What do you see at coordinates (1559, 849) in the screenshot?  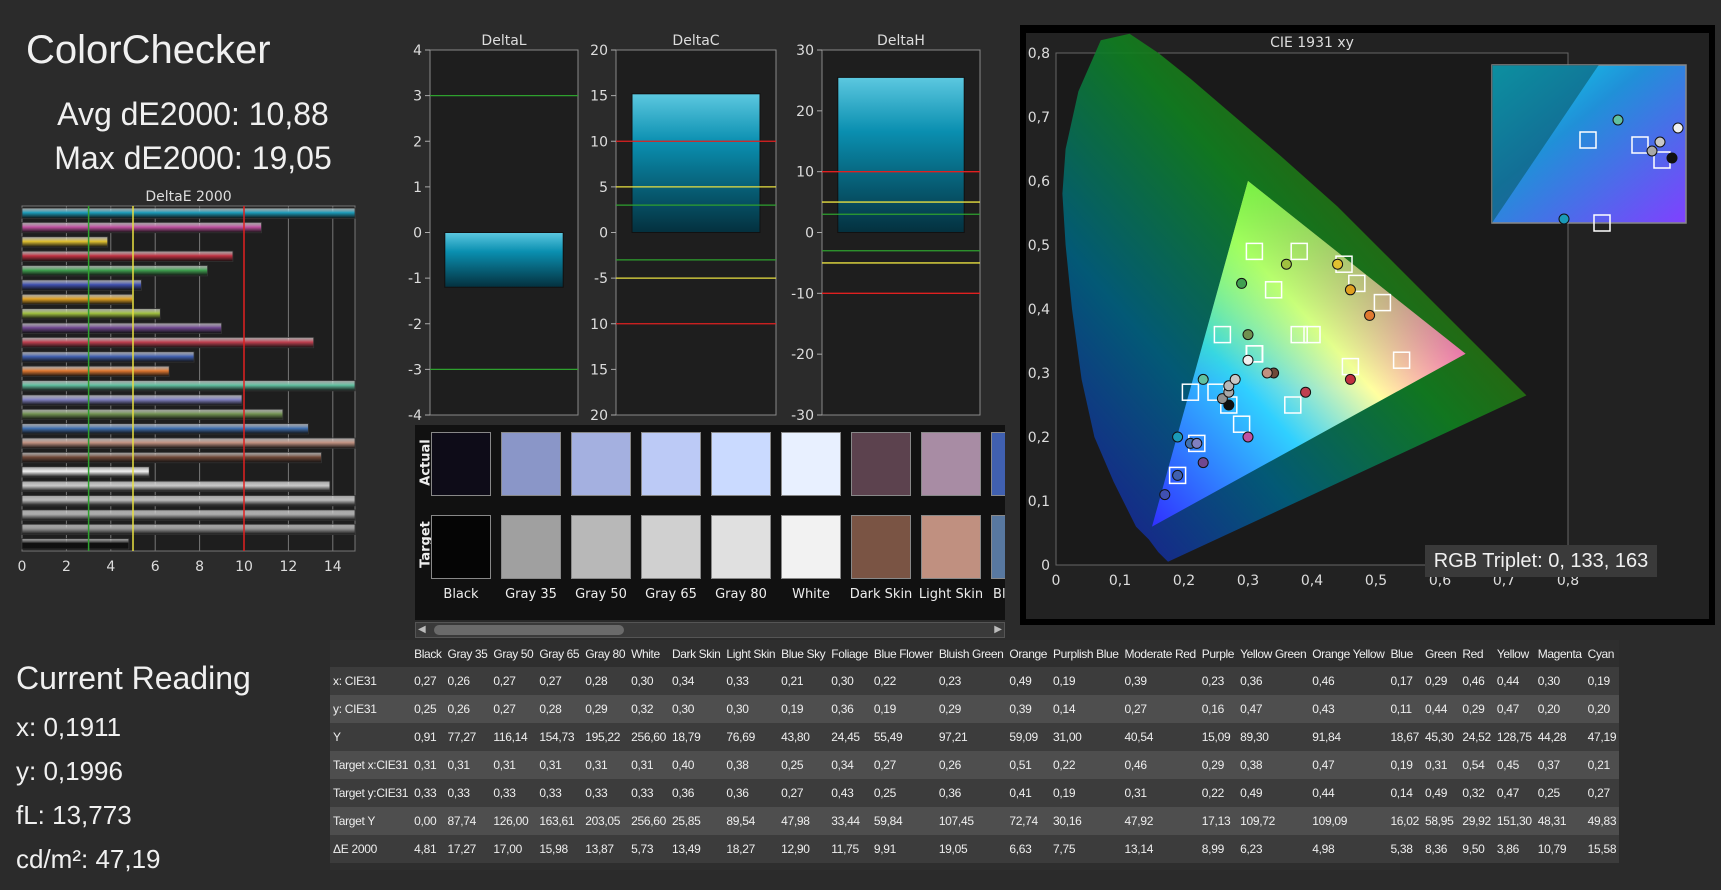 I see `table-cell: 10,79` at bounding box center [1559, 849].